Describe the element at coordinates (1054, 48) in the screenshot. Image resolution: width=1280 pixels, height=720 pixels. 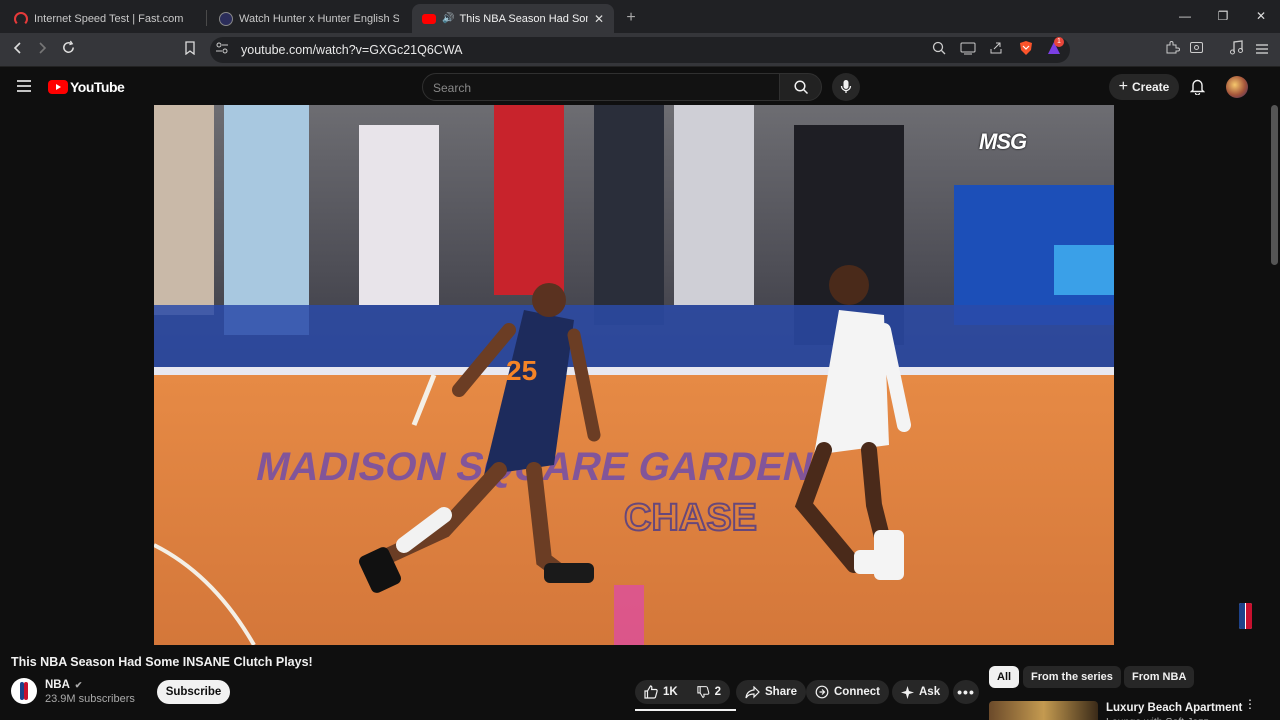
I see `brave-rewards-icon: 1` at that location.